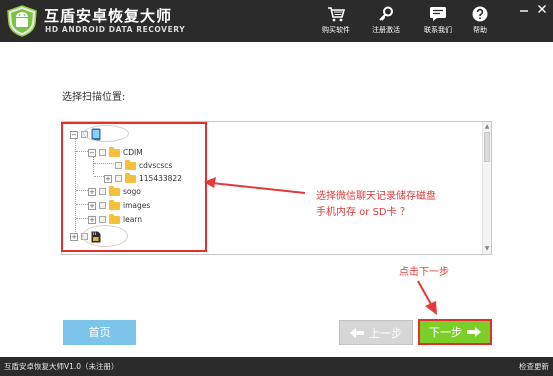 The width and height of the screenshot is (553, 376). Describe the element at coordinates (424, 272) in the screenshot. I see `click-next-annotation: 点击下一步` at that location.